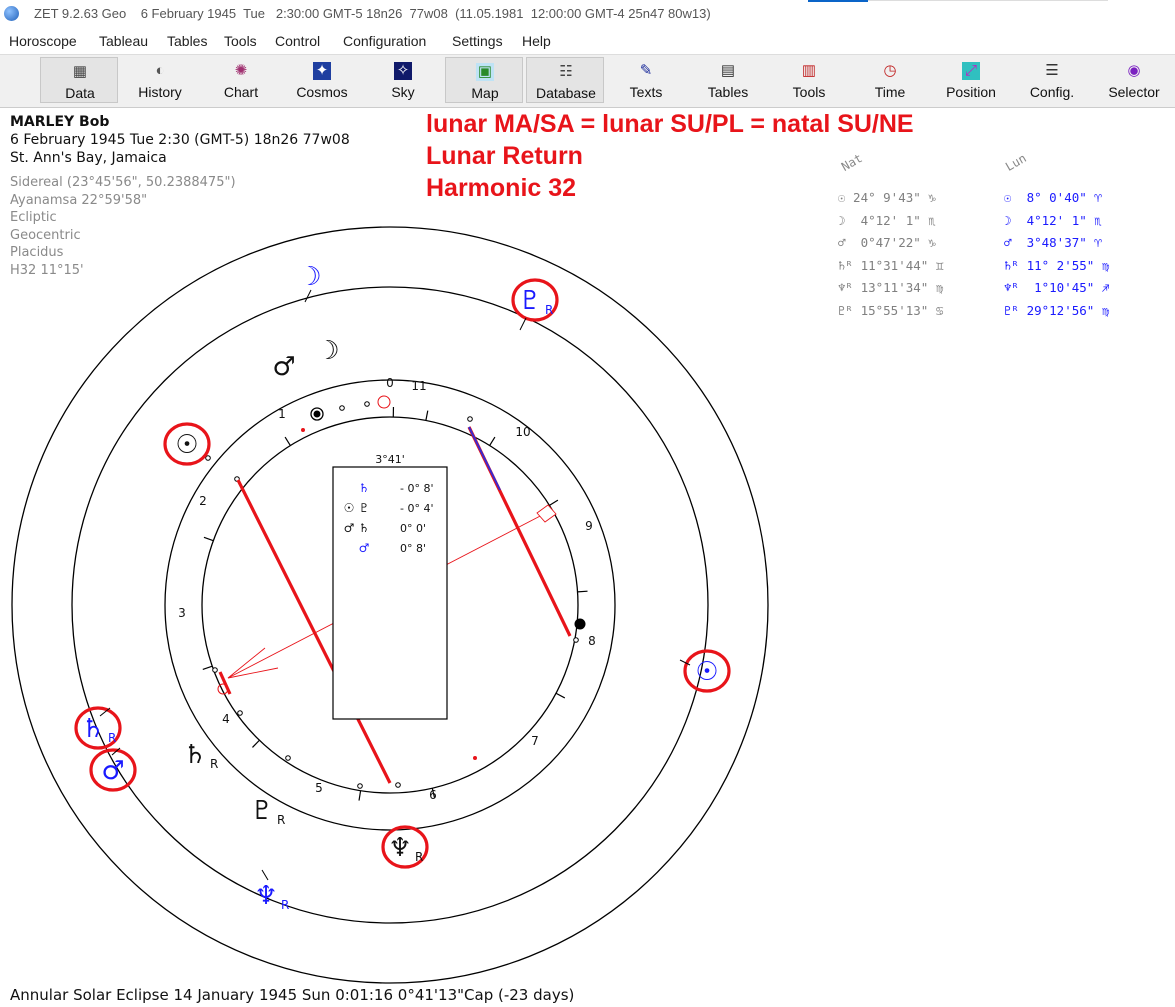 Image resolution: width=1175 pixels, height=1007 pixels. What do you see at coordinates (646, 92) in the screenshot?
I see `toolbar-label: Texts` at bounding box center [646, 92].